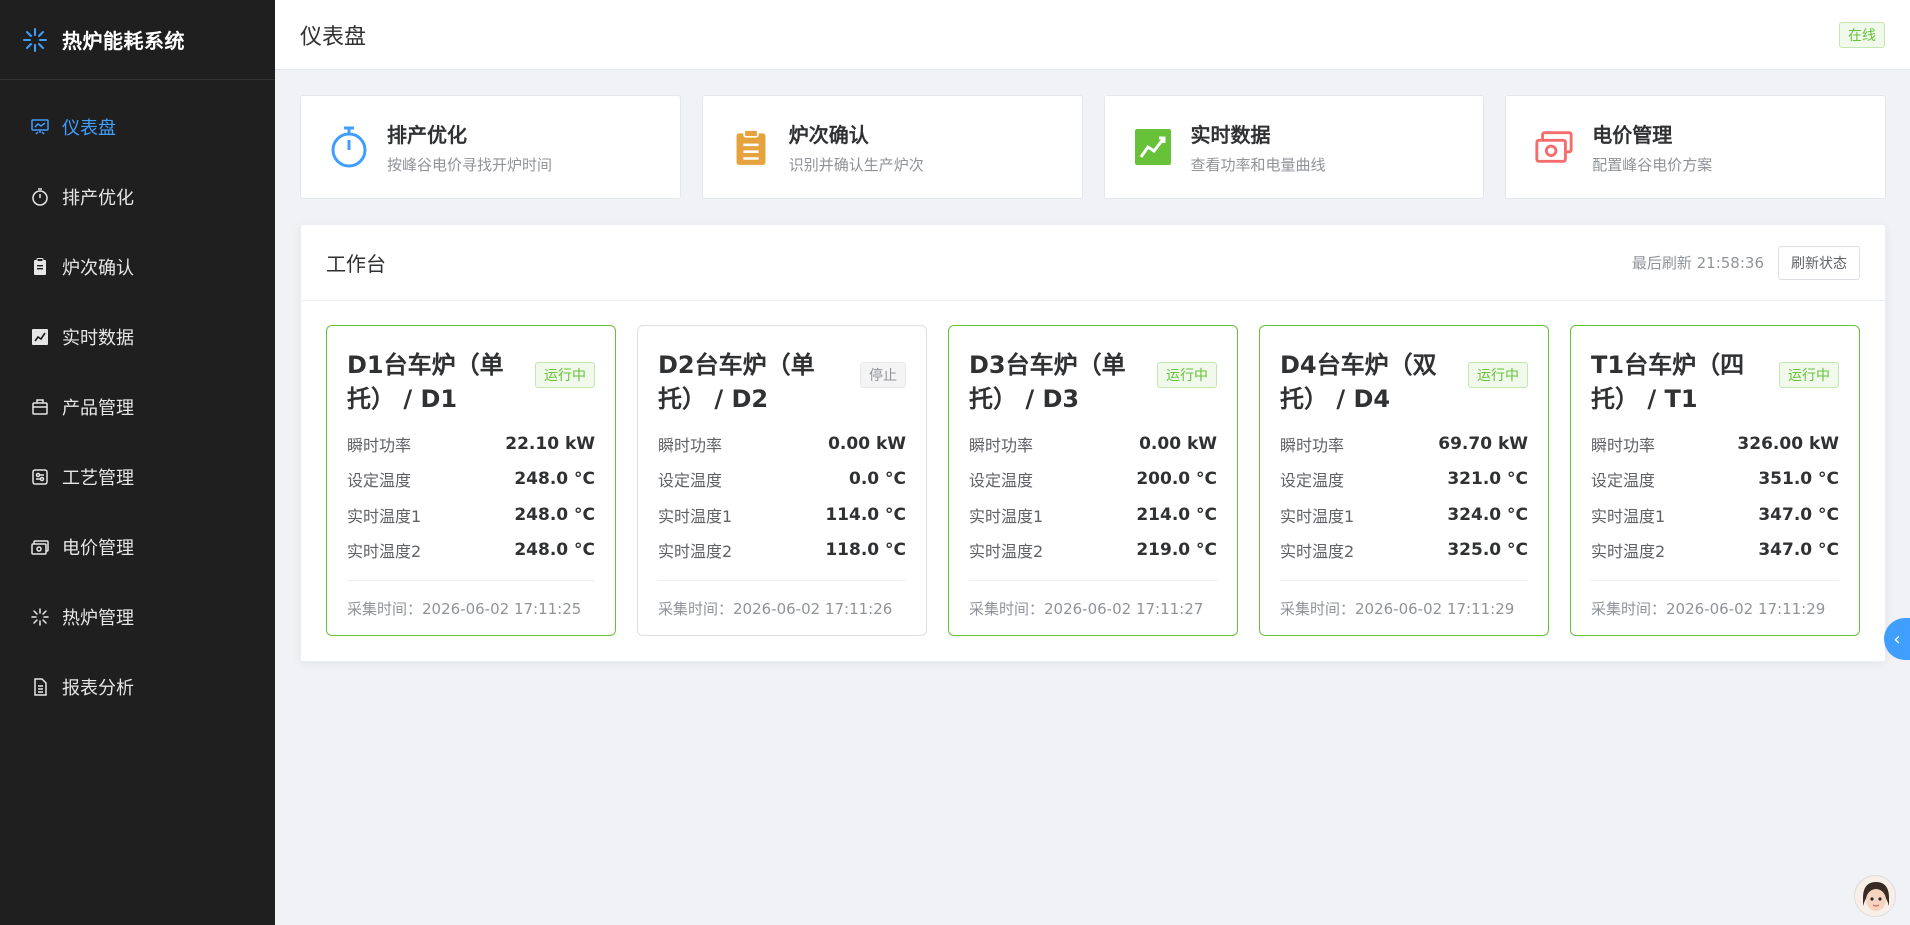  I want to click on sidebar-item-label: 产品管理, so click(98, 408).